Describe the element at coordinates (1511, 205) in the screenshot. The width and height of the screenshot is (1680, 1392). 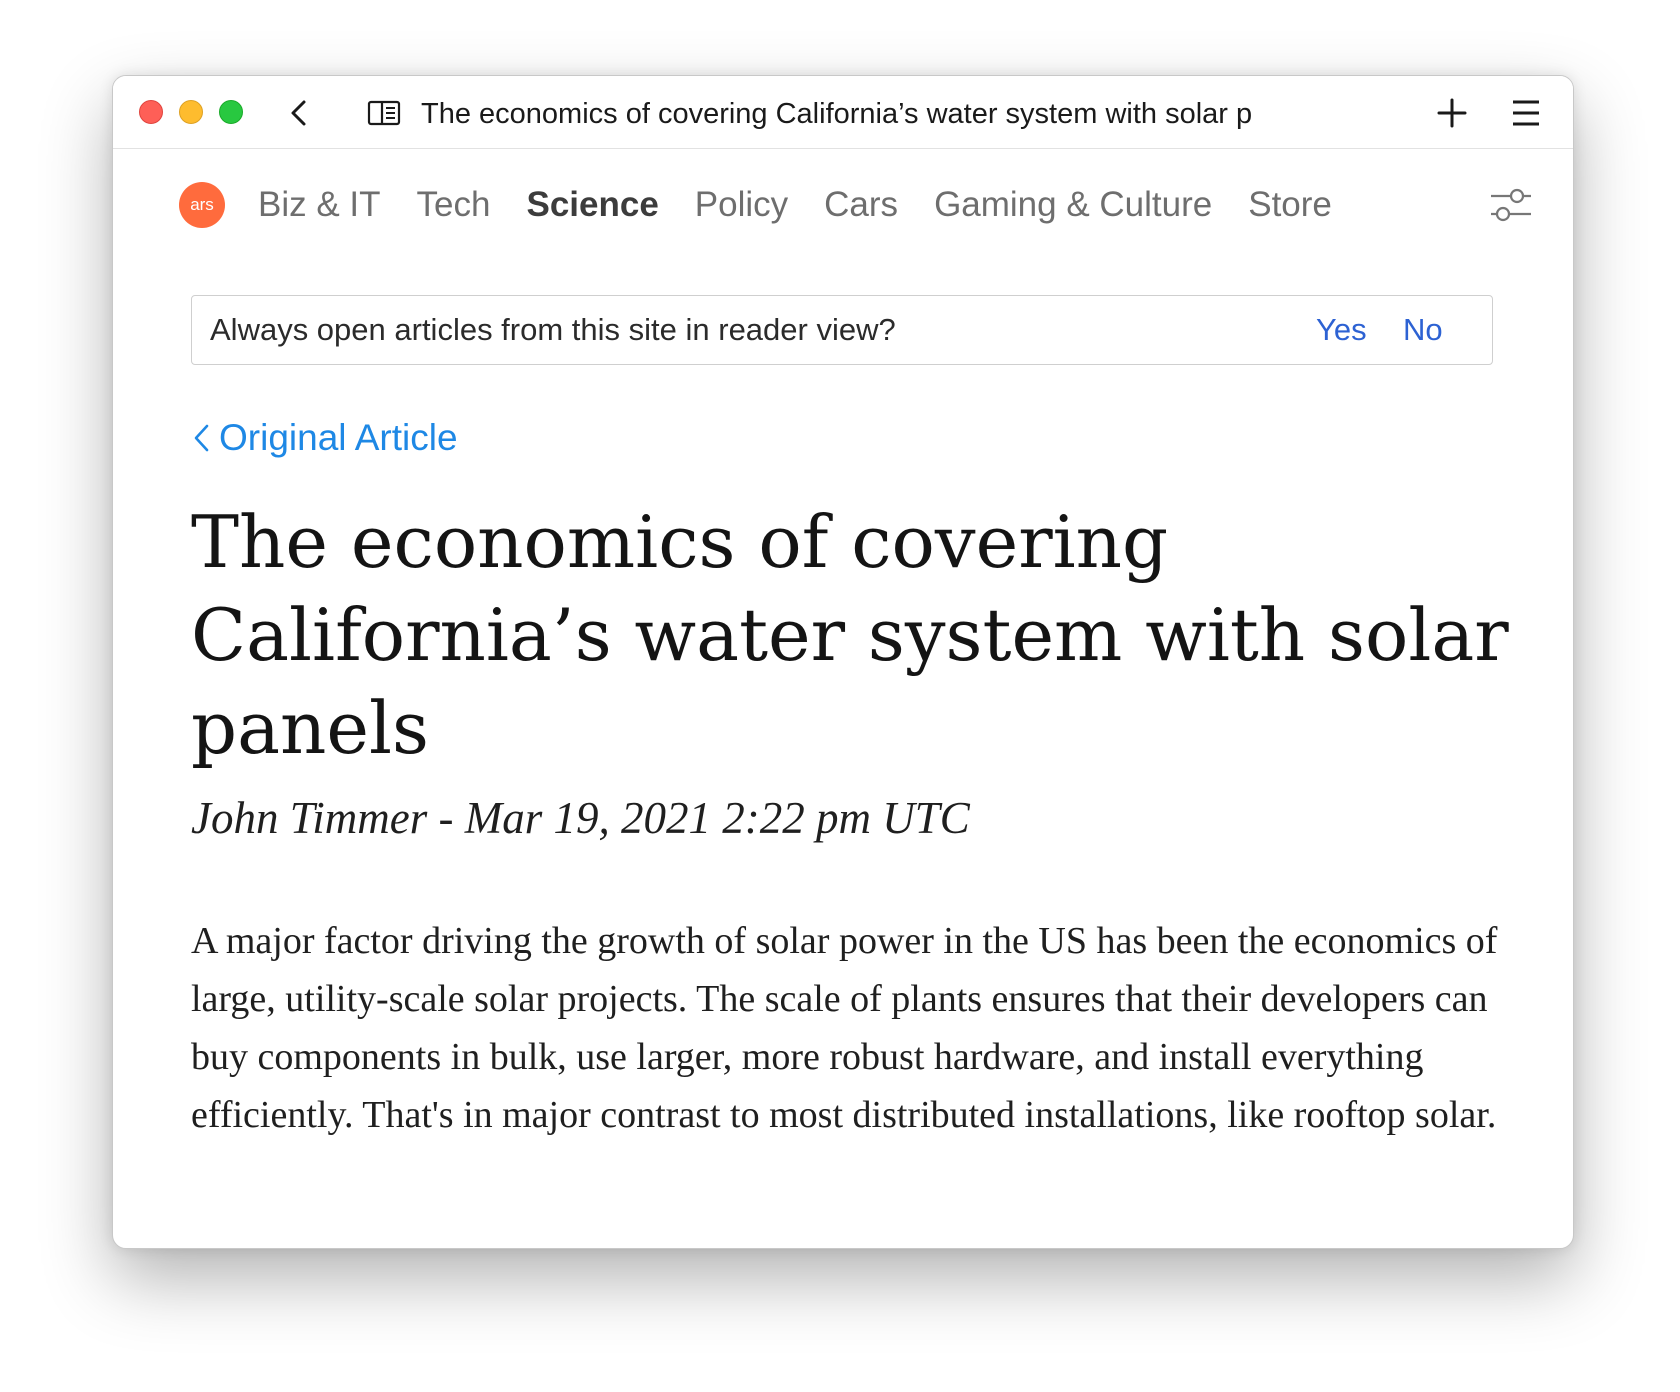
I see `sliders-icon` at that location.